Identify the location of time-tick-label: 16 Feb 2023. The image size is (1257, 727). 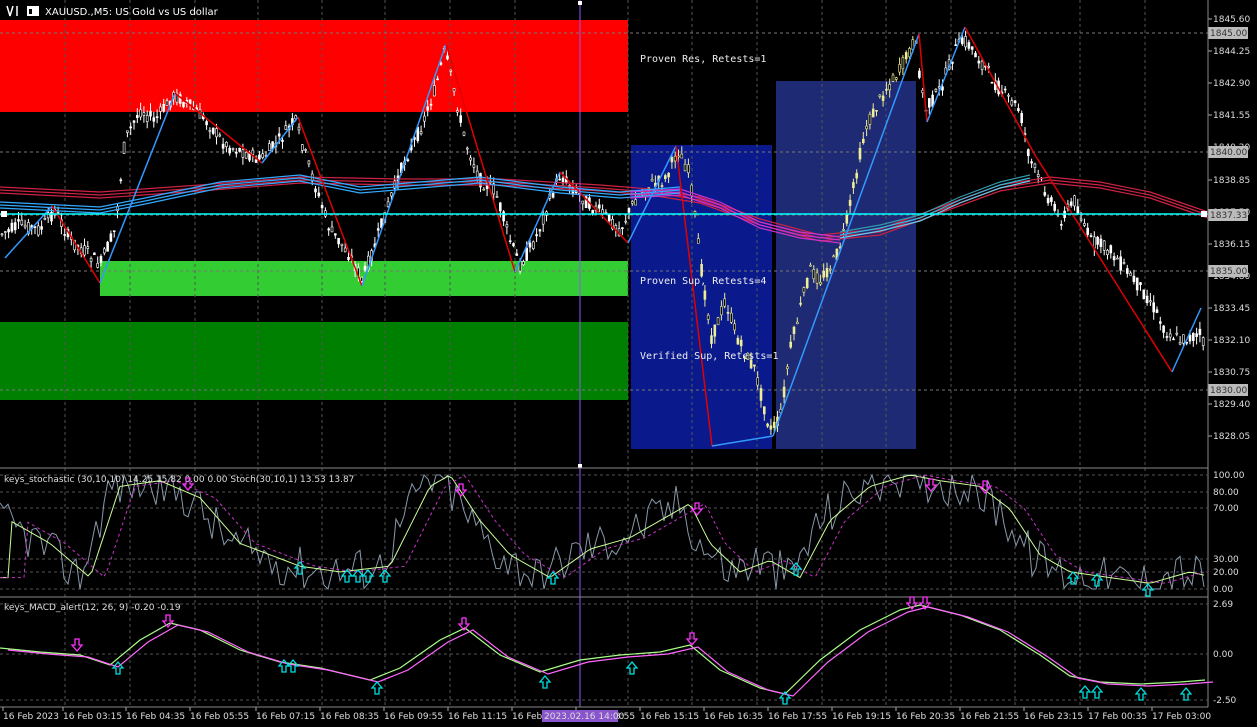
(31, 717).